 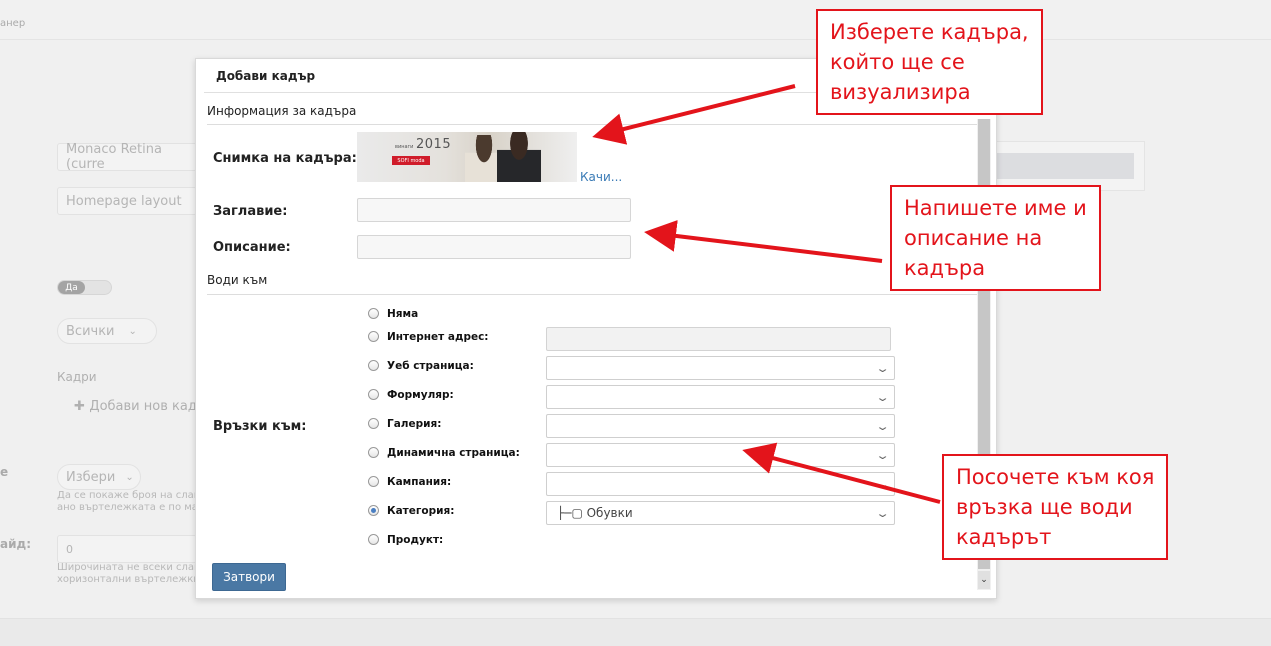 What do you see at coordinates (720, 513) in the screenshot?
I see `category-select: ├─▢ Обувки ⌄` at bounding box center [720, 513].